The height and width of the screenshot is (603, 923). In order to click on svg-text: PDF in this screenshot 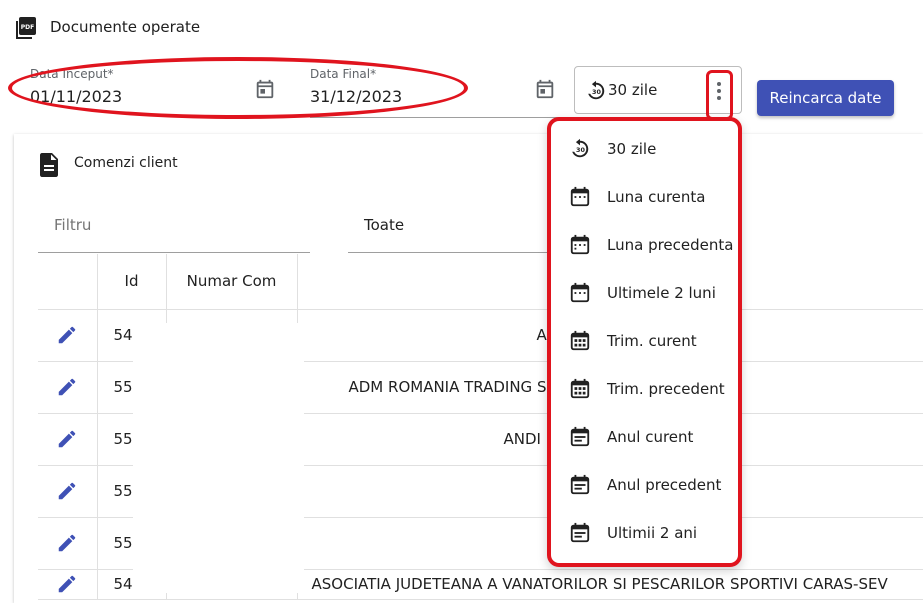, I will do `click(27, 27)`.